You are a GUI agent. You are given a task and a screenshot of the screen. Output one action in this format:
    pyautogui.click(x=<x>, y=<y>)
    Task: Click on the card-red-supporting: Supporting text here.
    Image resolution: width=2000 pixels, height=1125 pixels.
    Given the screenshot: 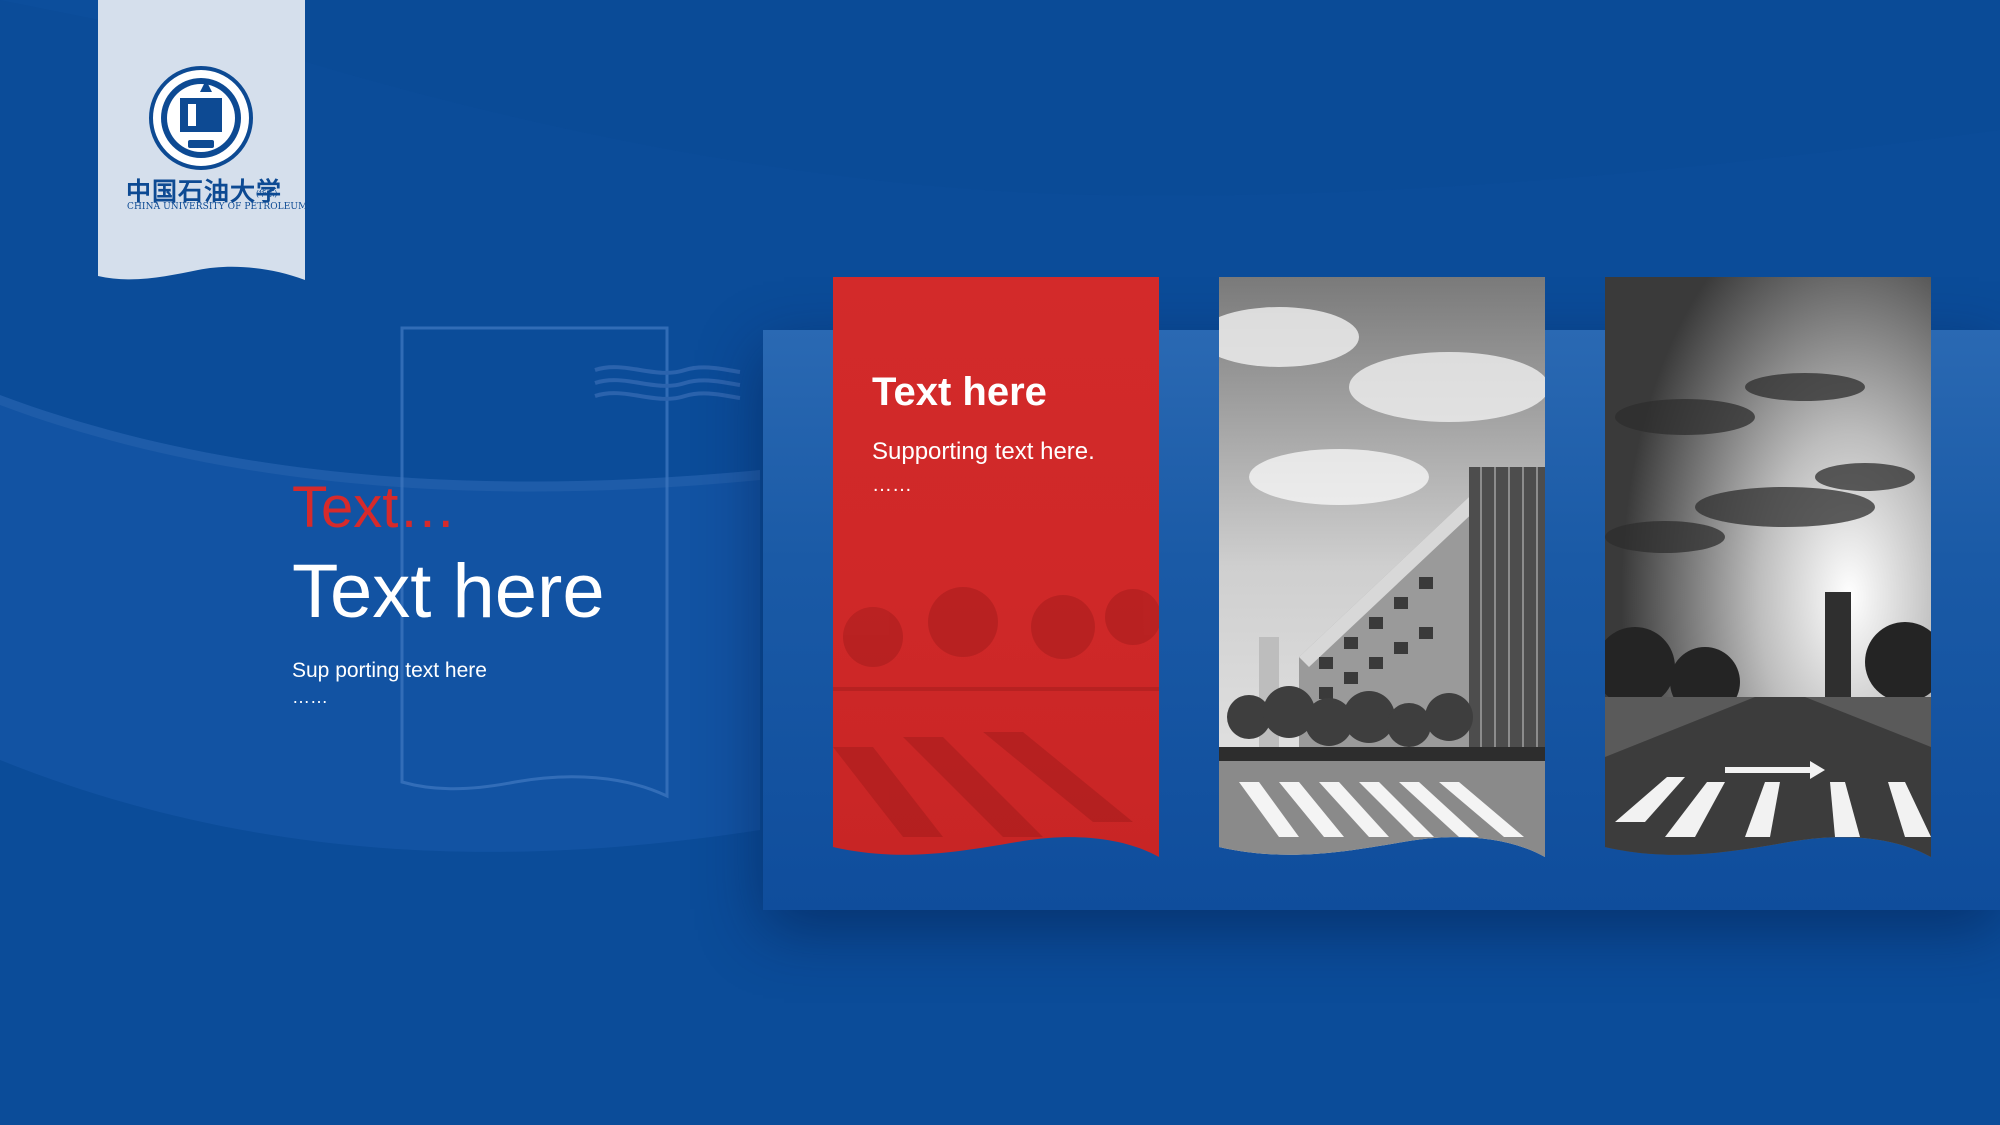 What is the action you would take?
    pyautogui.click(x=983, y=451)
    